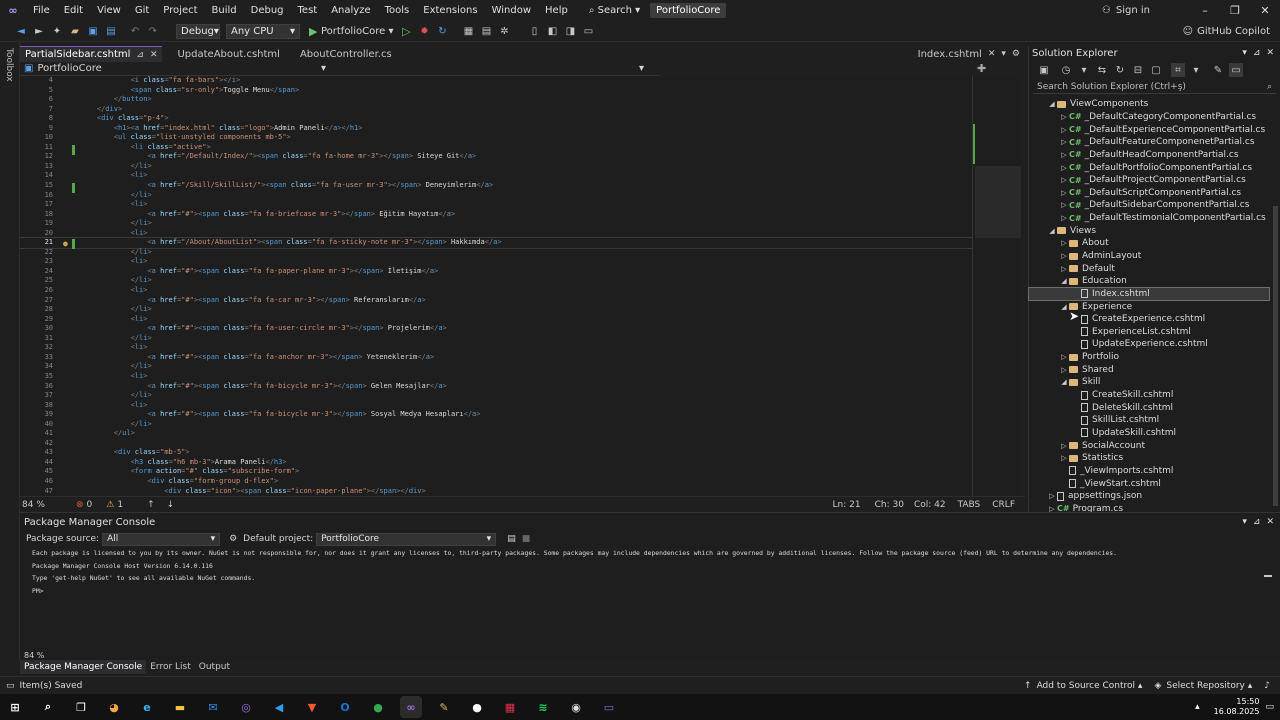  I want to click on refresh-icon: ↻, so click(1120, 70).